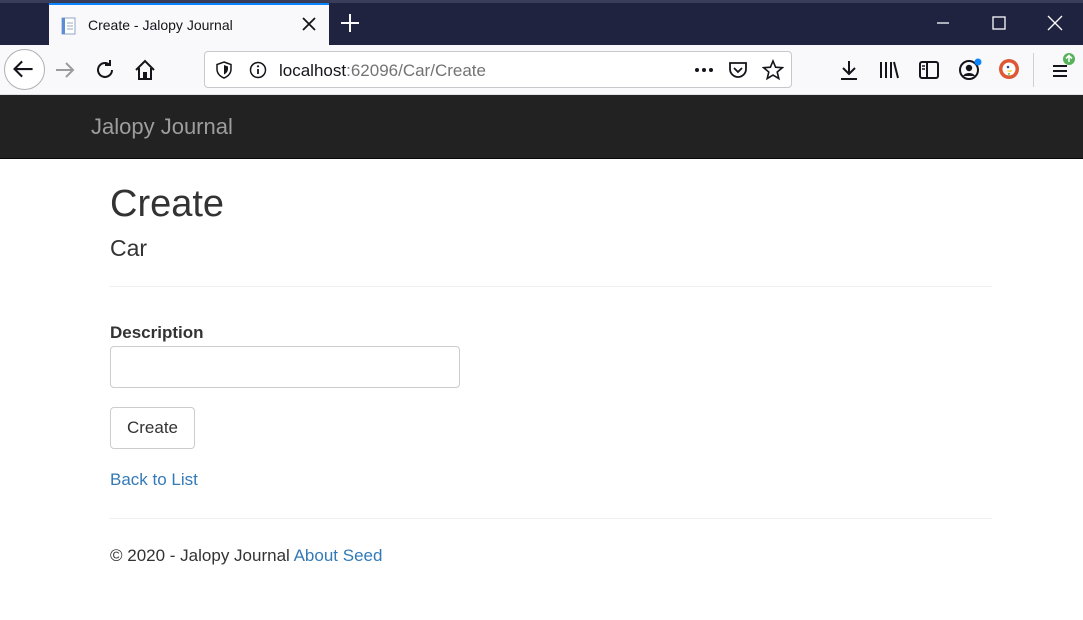  I want to click on pocket-icon, so click(738, 70).